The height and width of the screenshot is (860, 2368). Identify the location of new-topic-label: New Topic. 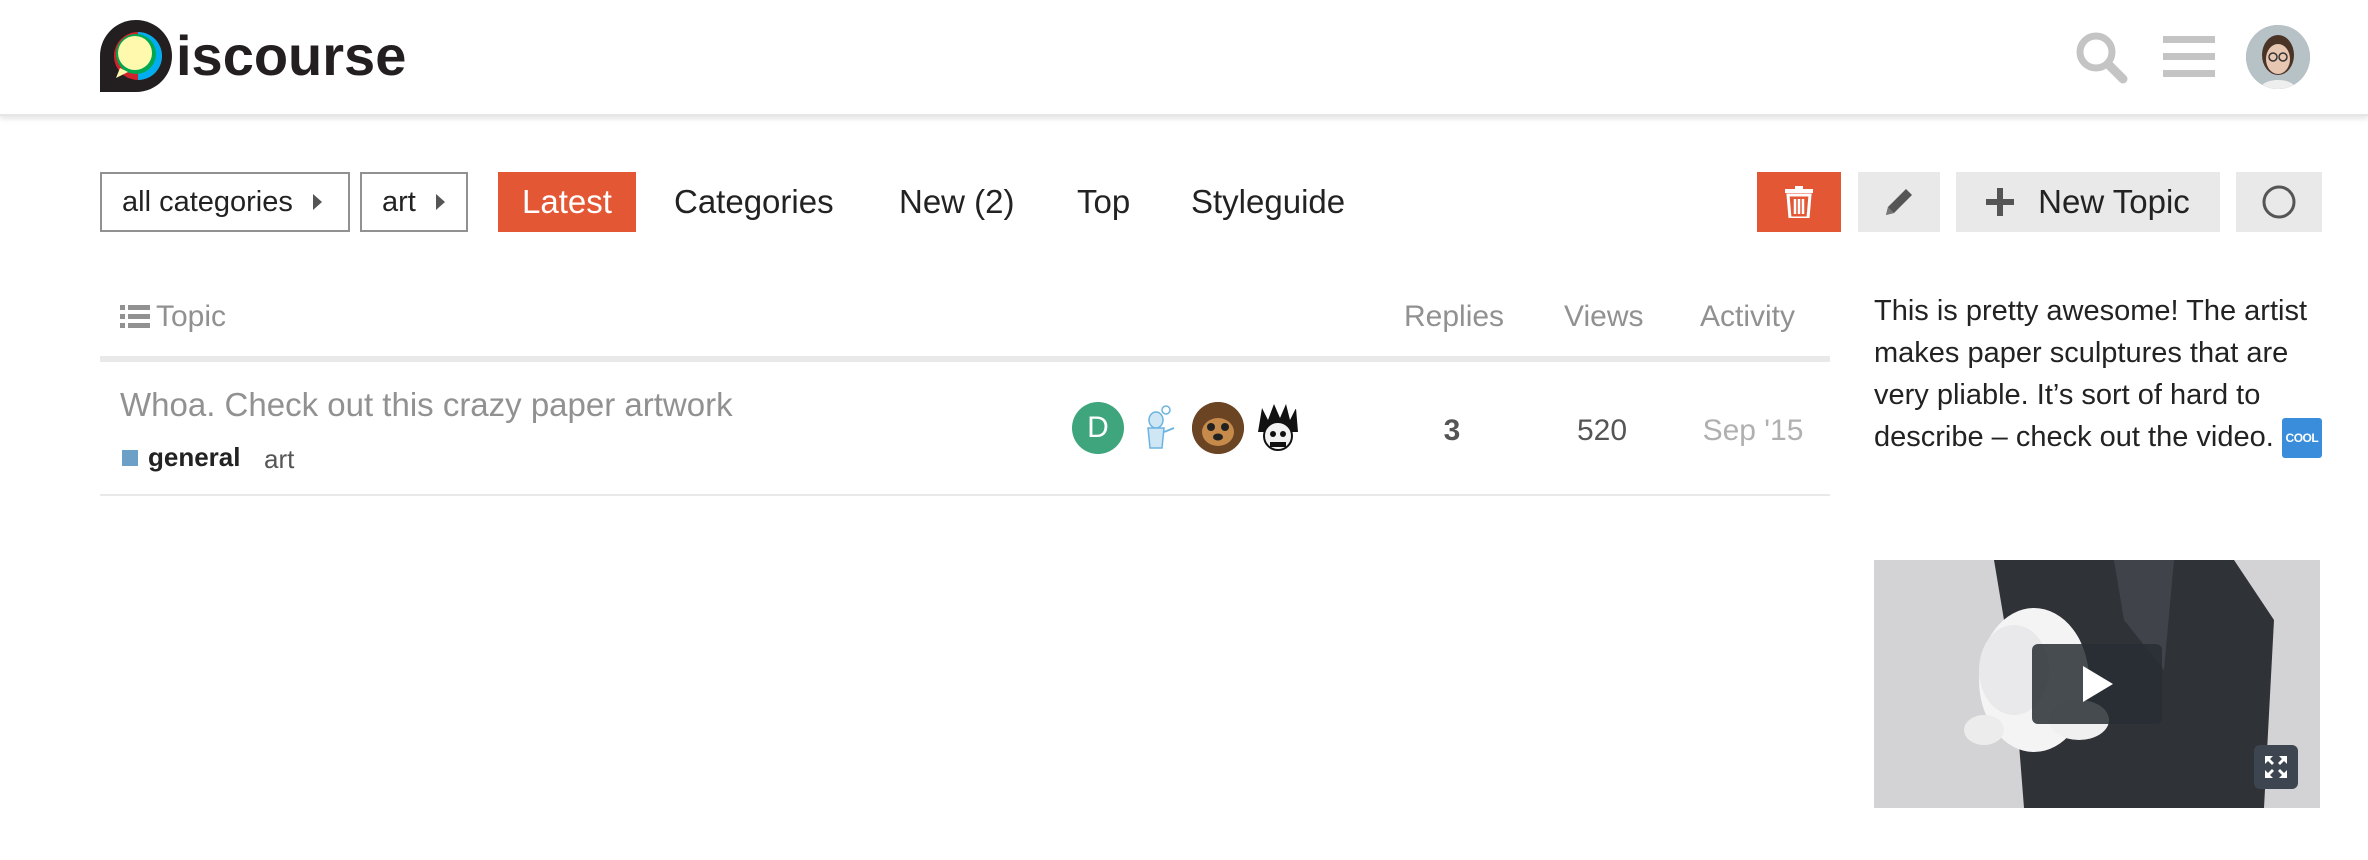
(2114, 201).